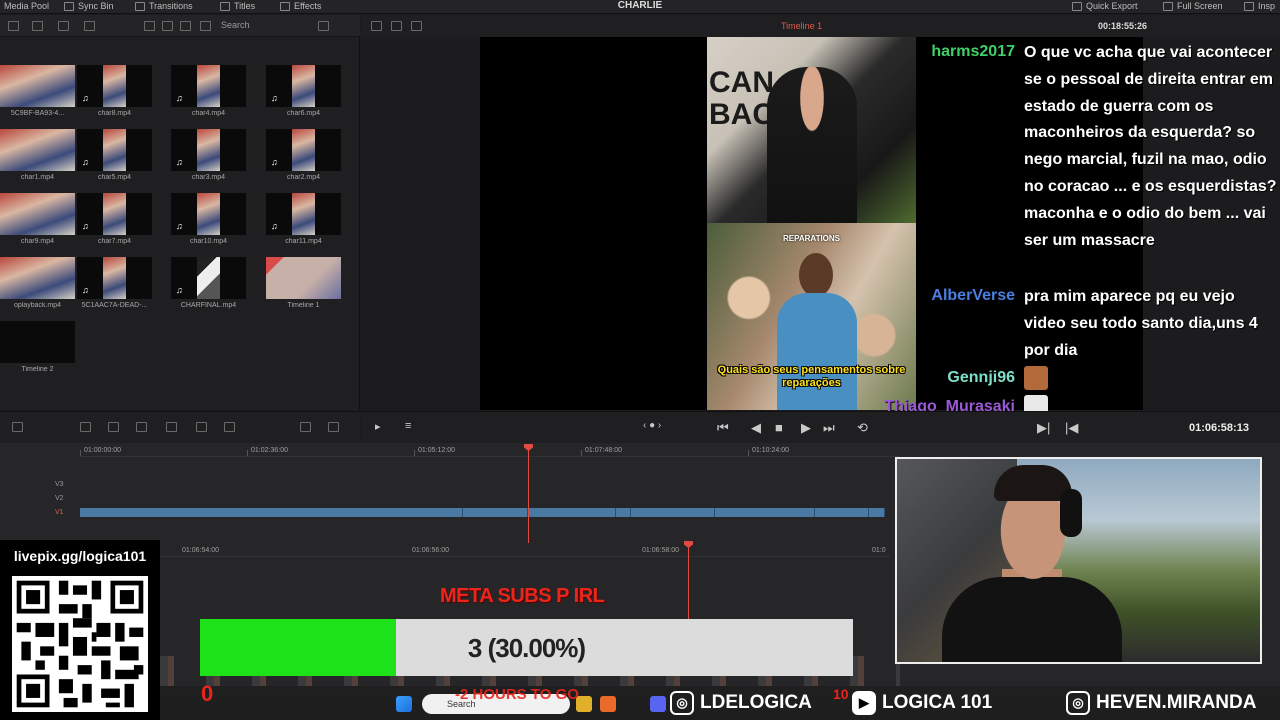 Image resolution: width=1280 pixels, height=720 pixels. What do you see at coordinates (185, 26) in the screenshot?
I see `metadata-view-icon` at bounding box center [185, 26].